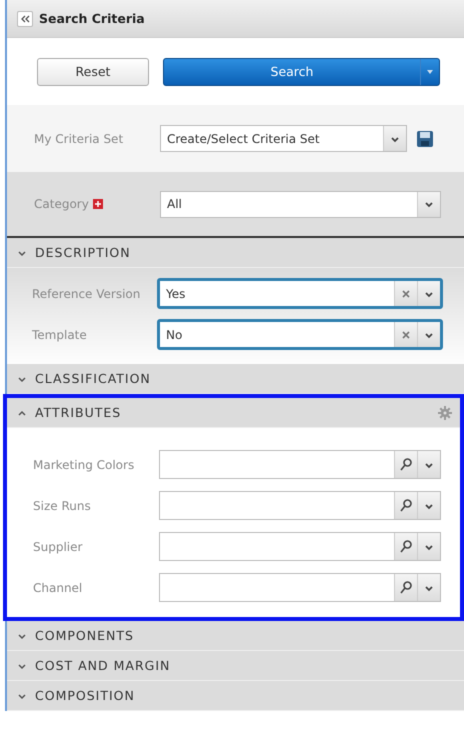  I want to click on caret-down-icon, so click(430, 72).